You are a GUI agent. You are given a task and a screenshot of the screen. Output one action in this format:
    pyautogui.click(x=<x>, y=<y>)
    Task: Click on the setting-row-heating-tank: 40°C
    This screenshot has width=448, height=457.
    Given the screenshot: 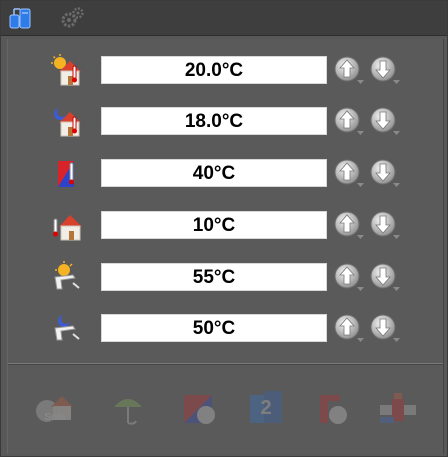 What is the action you would take?
    pyautogui.click(x=225, y=173)
    